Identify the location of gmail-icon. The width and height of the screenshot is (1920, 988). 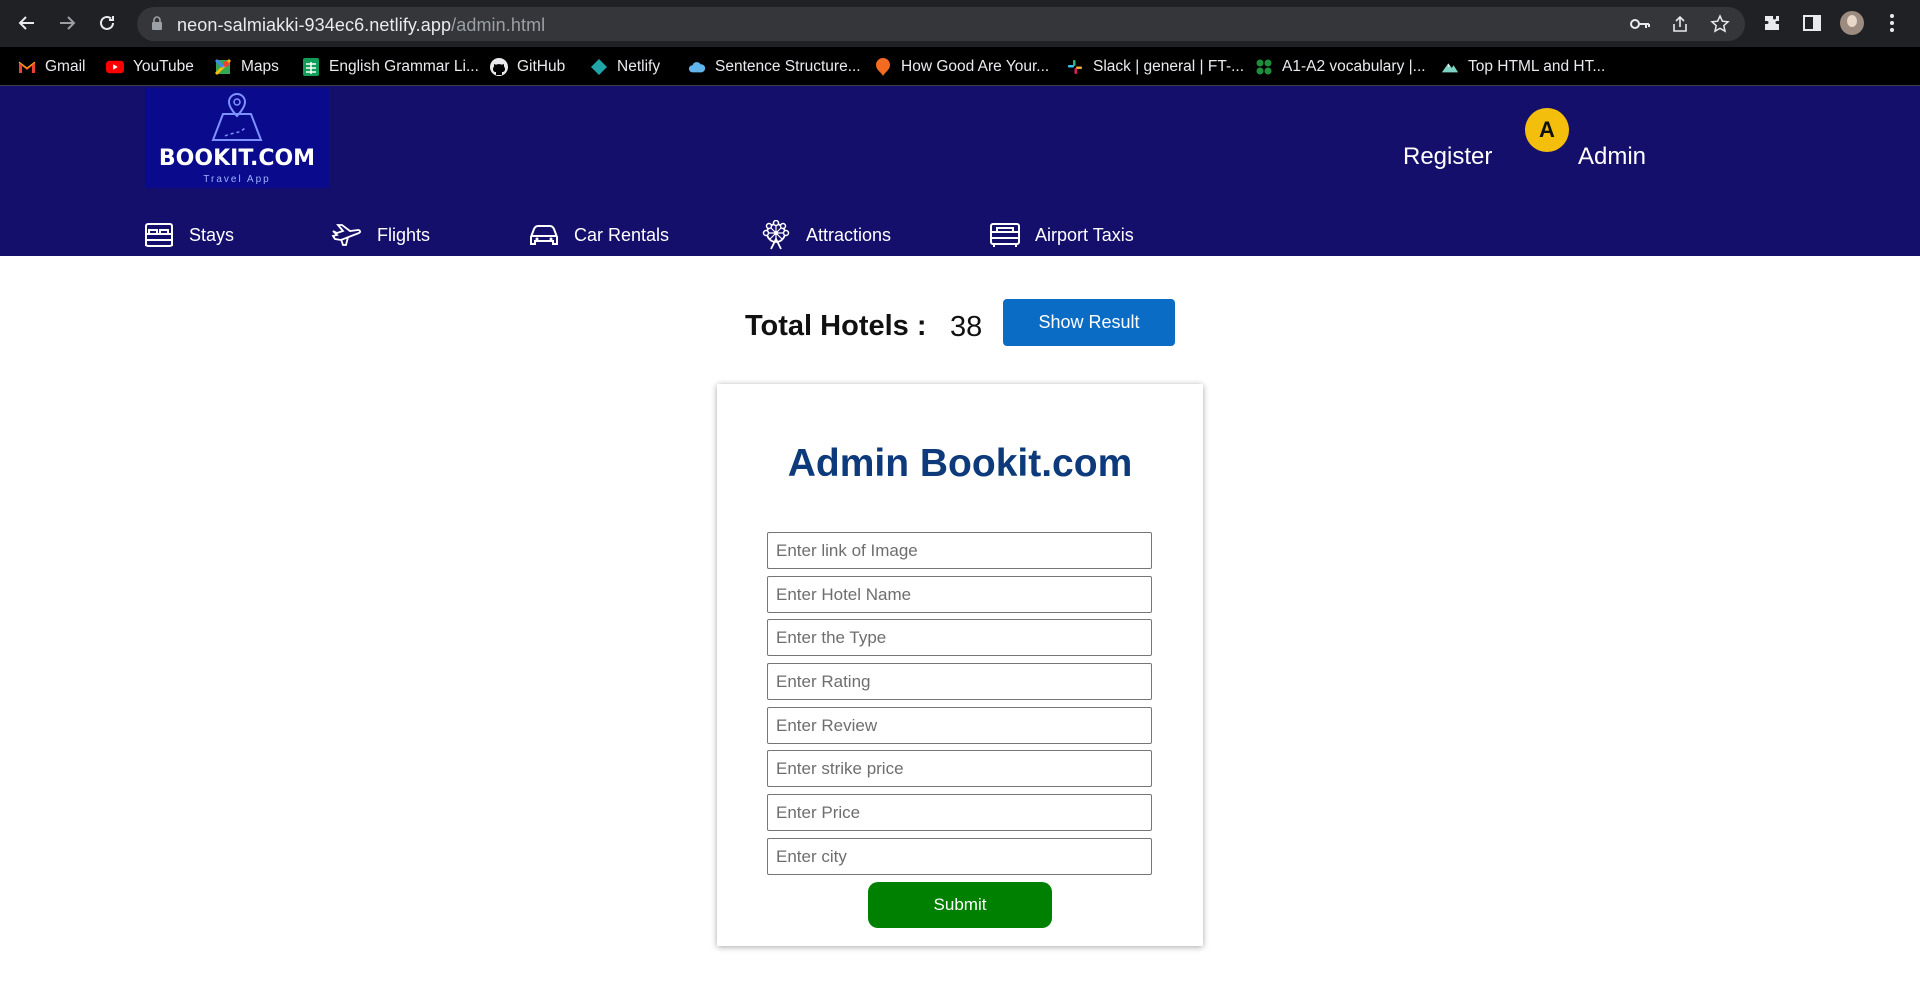
(27, 67).